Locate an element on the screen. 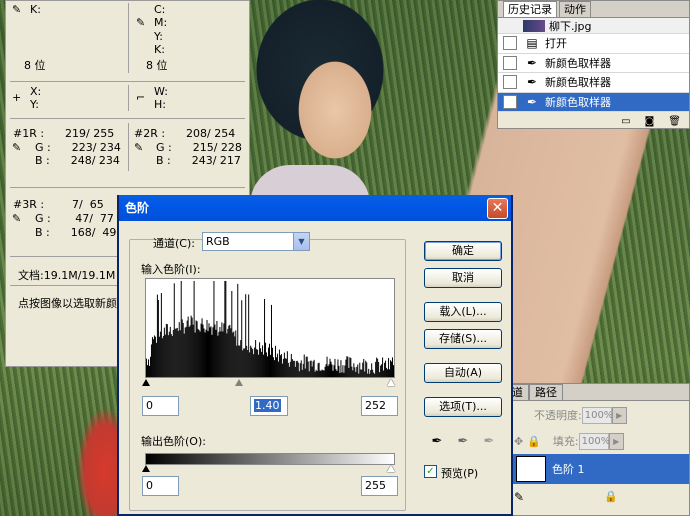 Image resolution: width=690 pixels, height=516 pixels. white-eyedropper-icon: ✒ is located at coordinates (489, 442).